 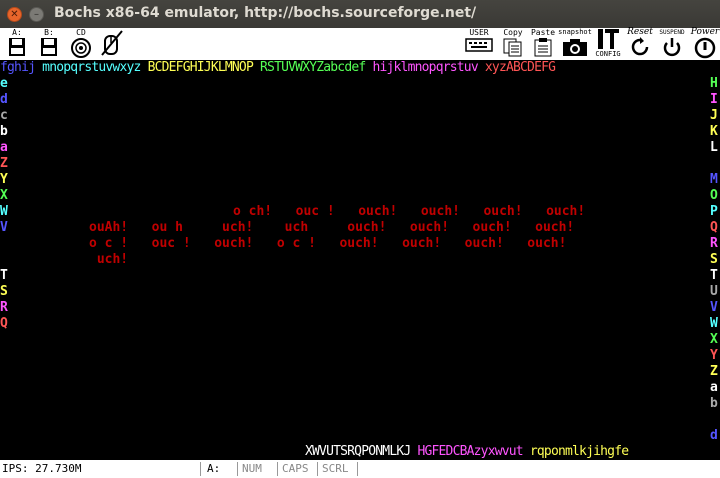 I want to click on config-button: CONFIG, so click(x=608, y=44).